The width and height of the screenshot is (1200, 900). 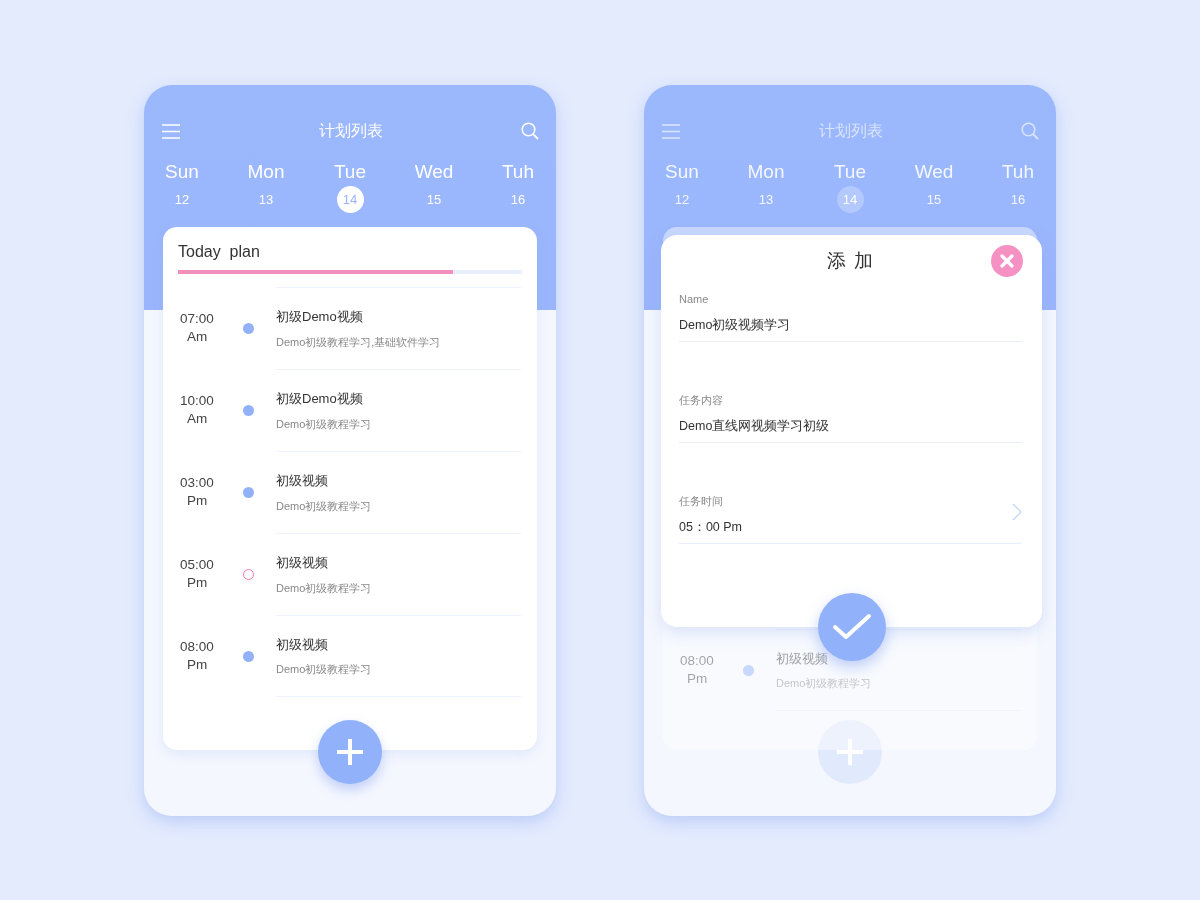 I want to click on plan-title: Today plan, so click(x=219, y=252).